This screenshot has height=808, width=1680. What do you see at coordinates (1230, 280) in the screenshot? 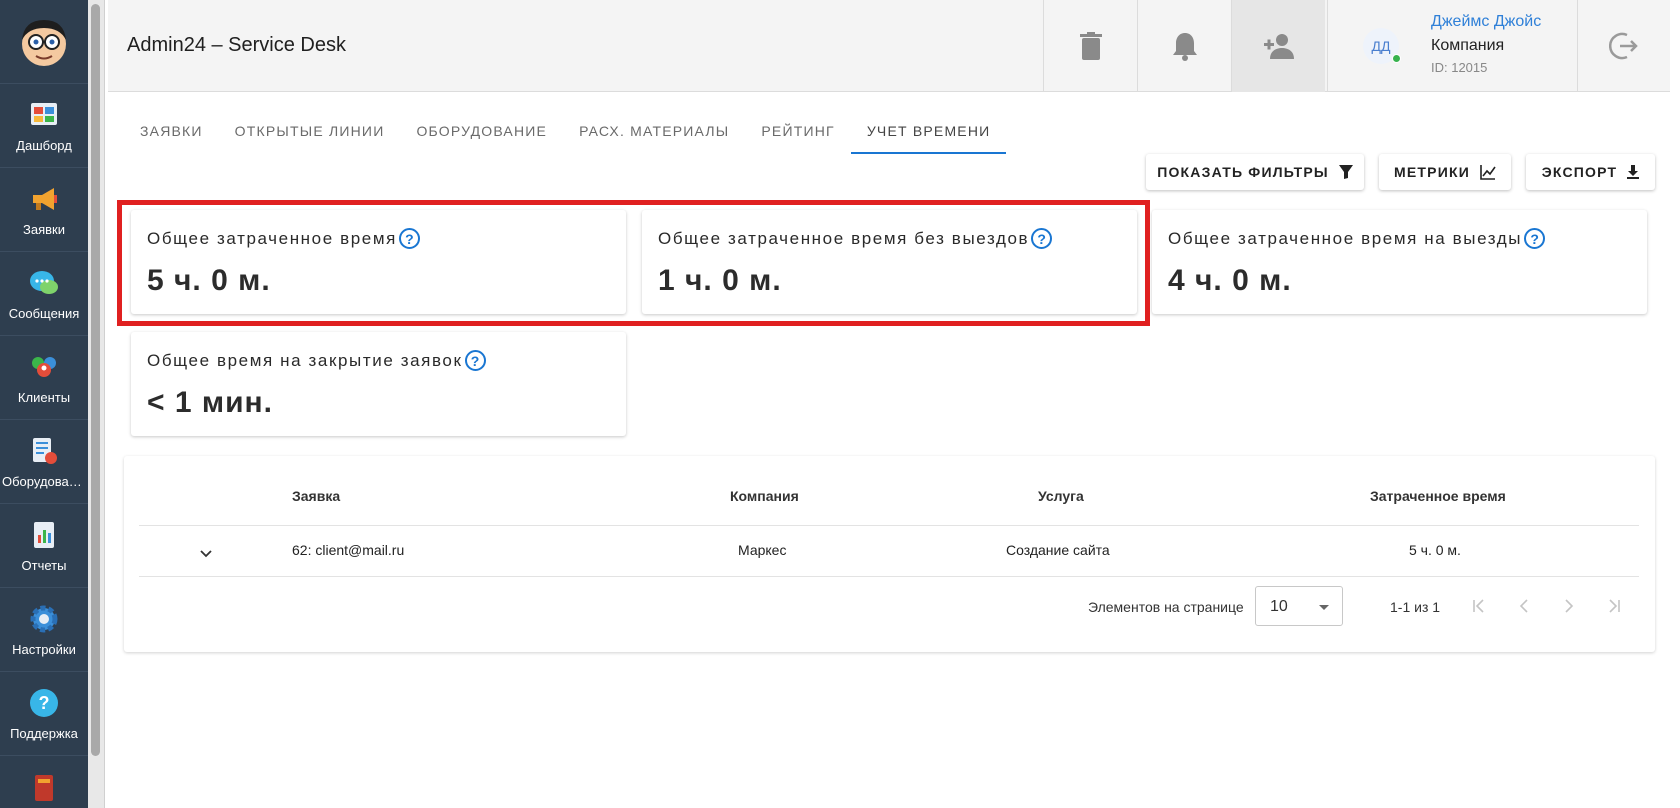
I see `stat-card-value: 4 ч. 0 м.` at bounding box center [1230, 280].